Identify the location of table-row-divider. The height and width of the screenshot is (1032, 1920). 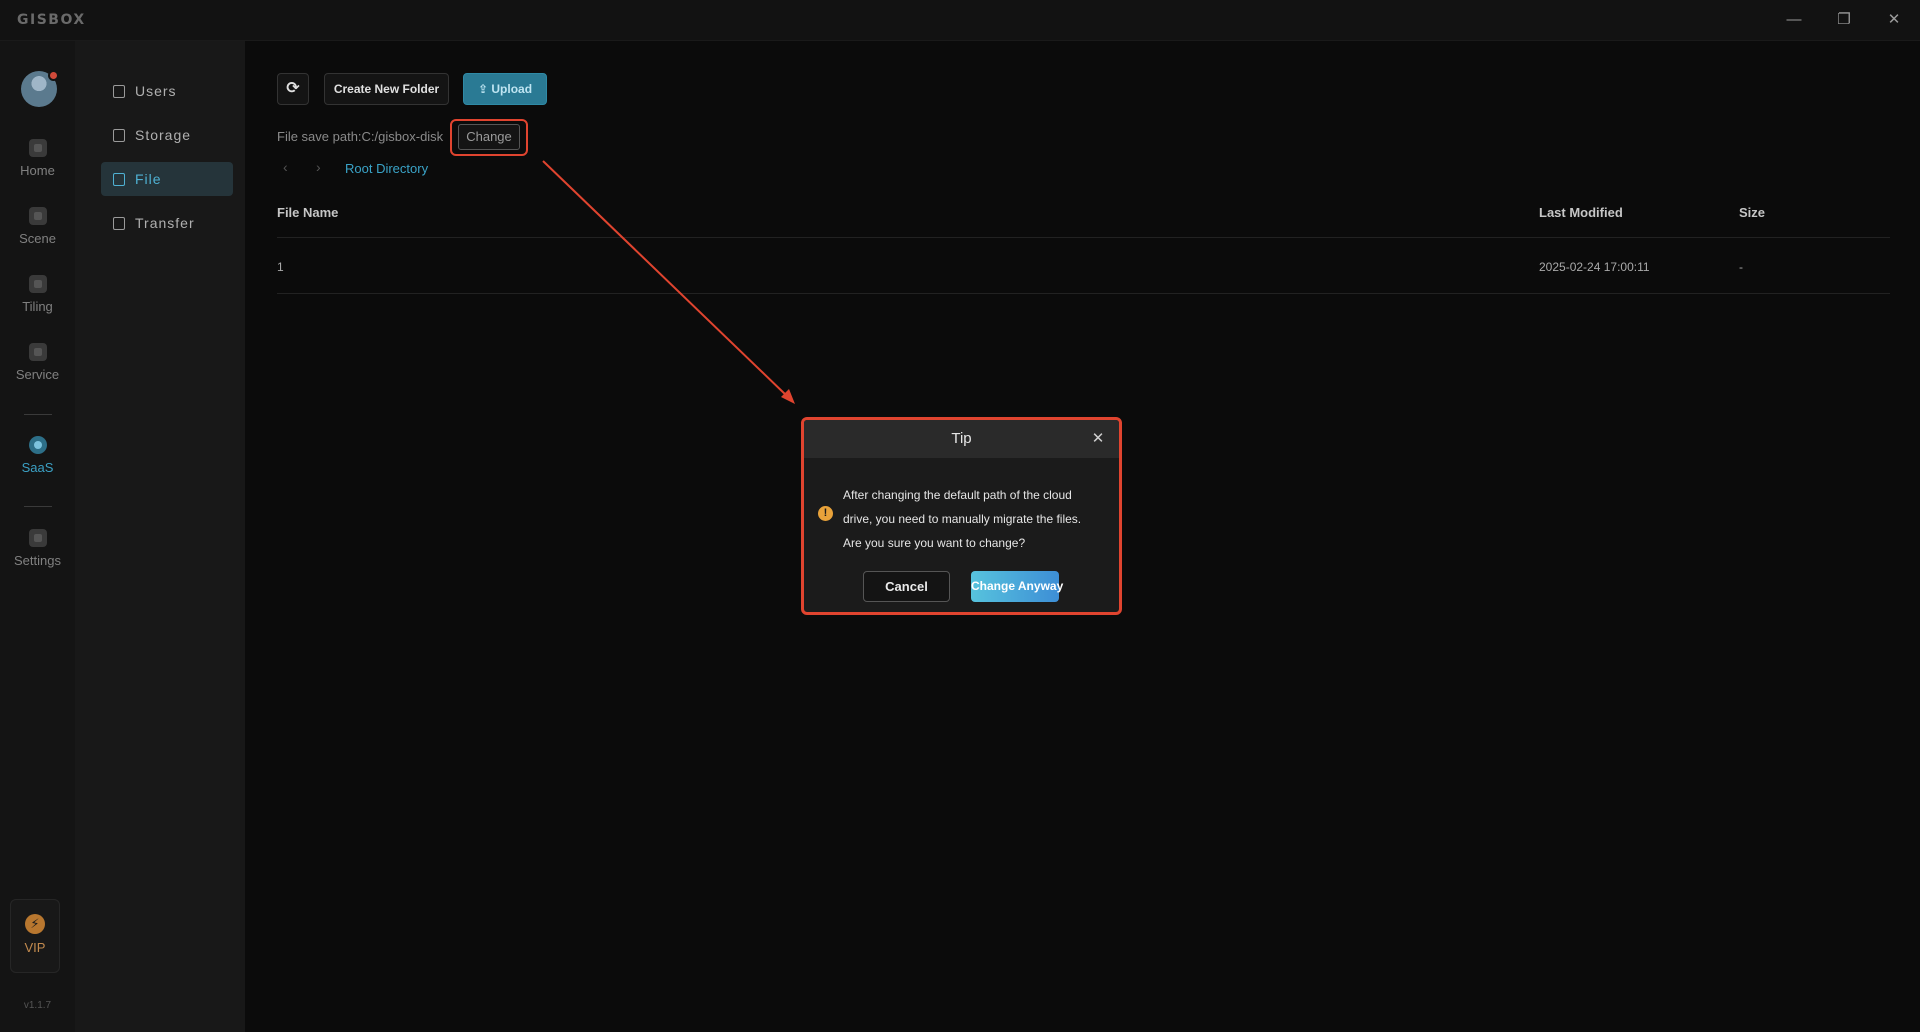
(1083, 293).